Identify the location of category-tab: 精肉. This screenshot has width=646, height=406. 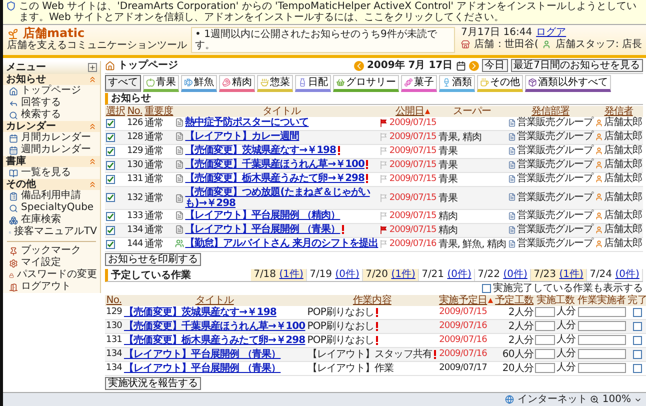
(237, 83).